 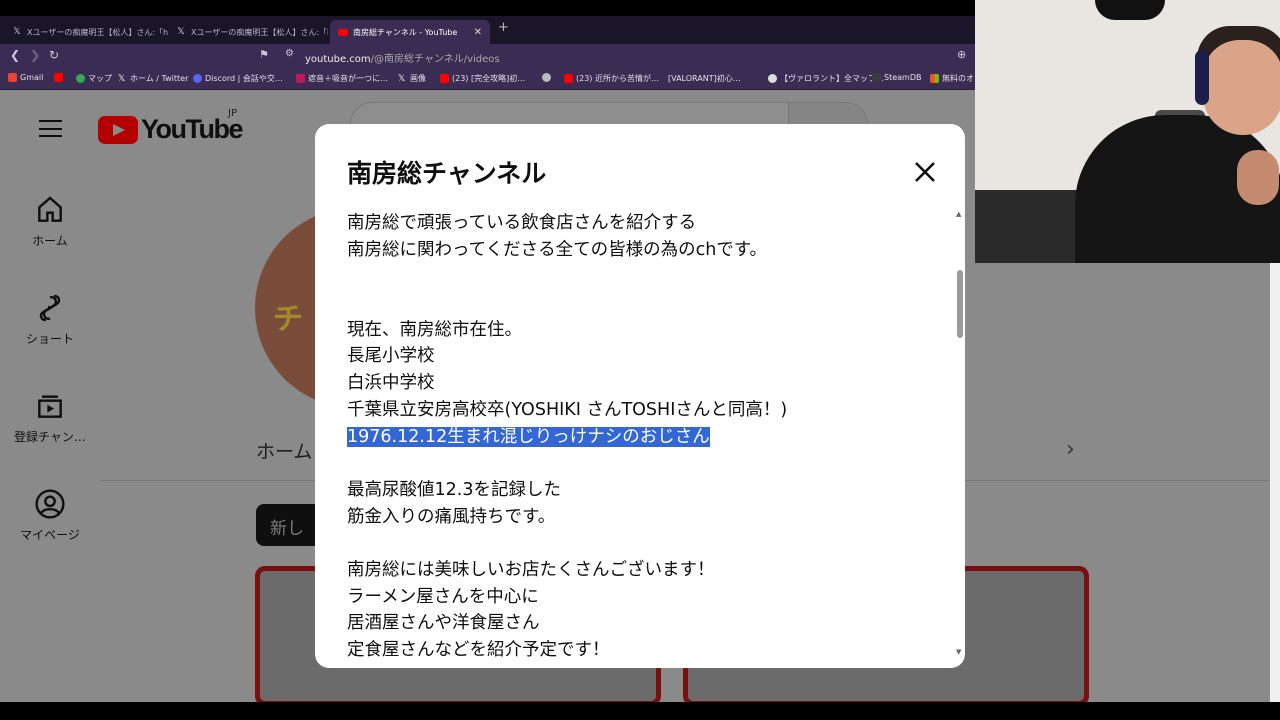 I want to click on bookmark-twitter: 𝕏 ホーム / Twitter, so click(x=153, y=78).